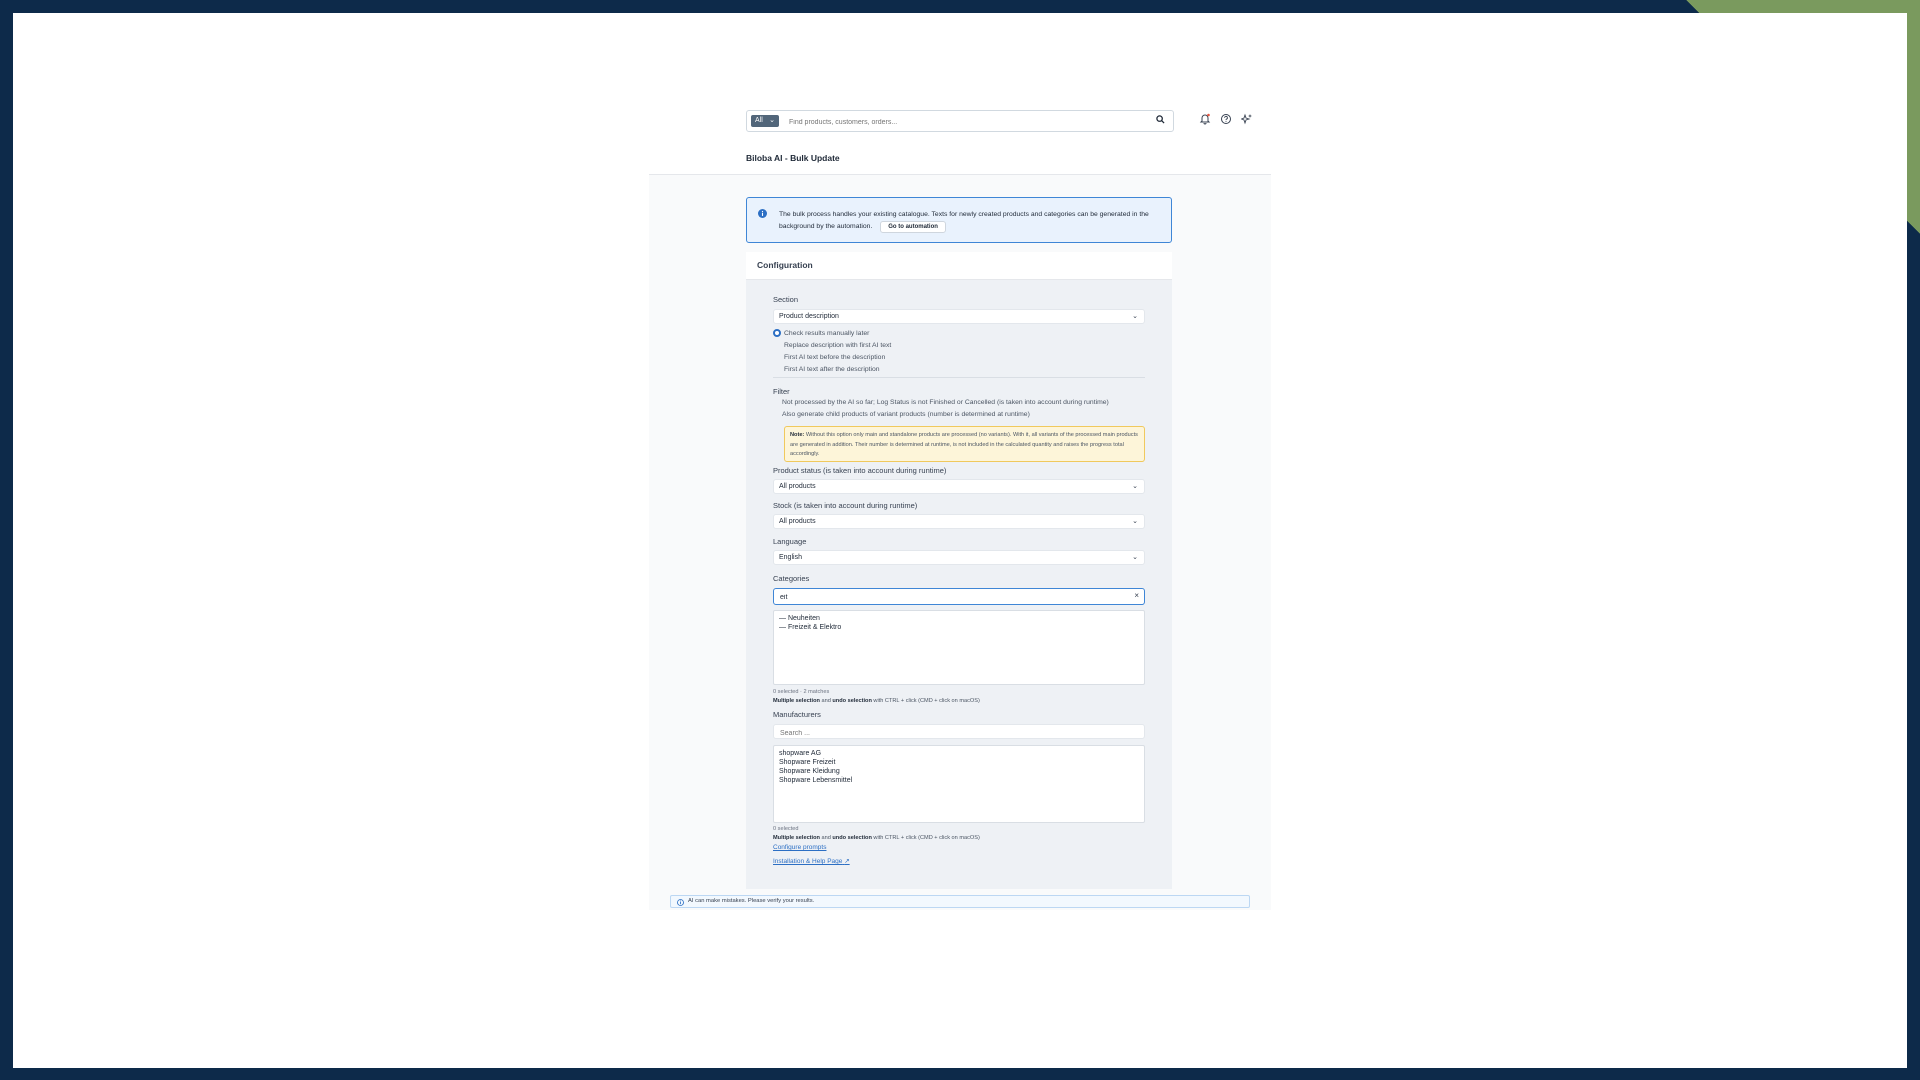 The image size is (1920, 1080). I want to click on section-divider, so click(959, 377).